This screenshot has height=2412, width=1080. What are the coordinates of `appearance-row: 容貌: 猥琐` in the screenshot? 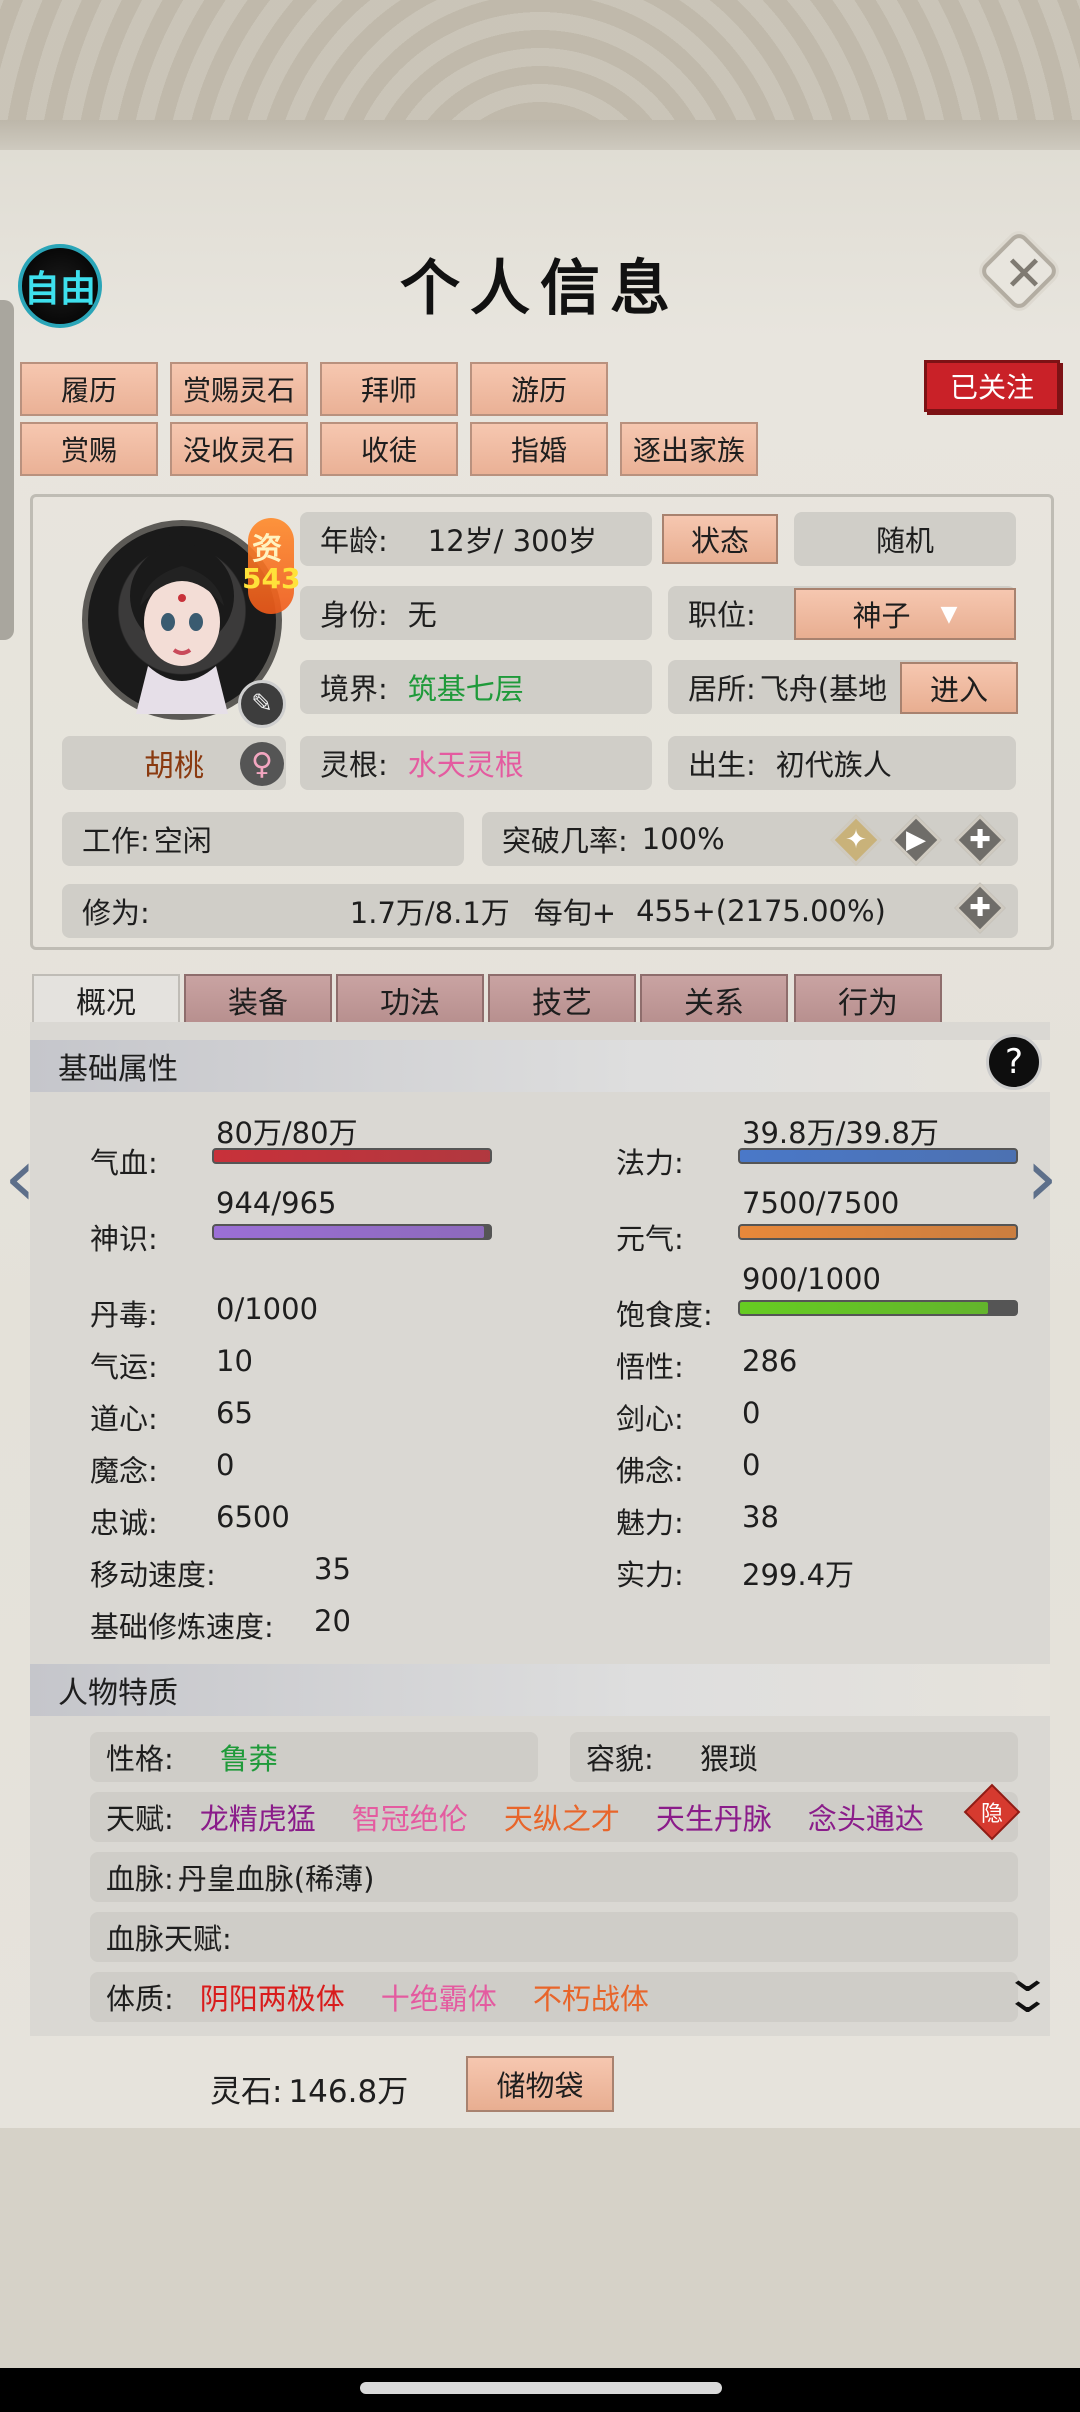 It's located at (794, 1757).